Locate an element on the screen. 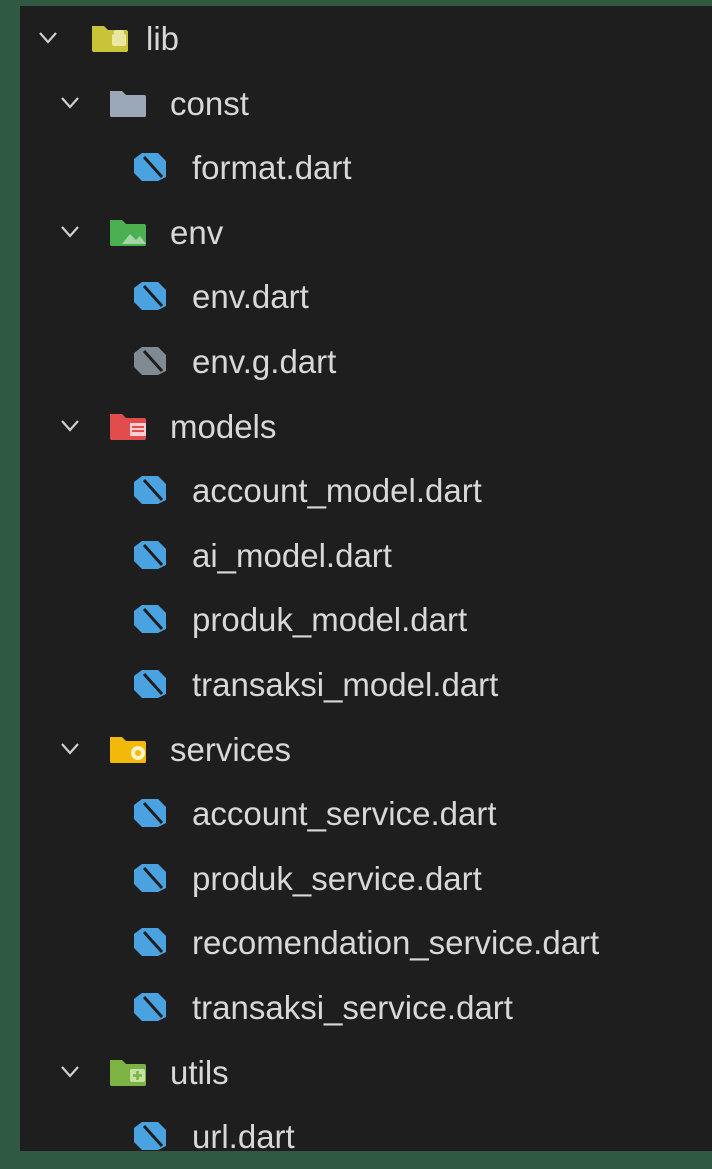 This screenshot has height=1169, width=712. file-item: transaksi_service.dart is located at coordinates (366, 1007).